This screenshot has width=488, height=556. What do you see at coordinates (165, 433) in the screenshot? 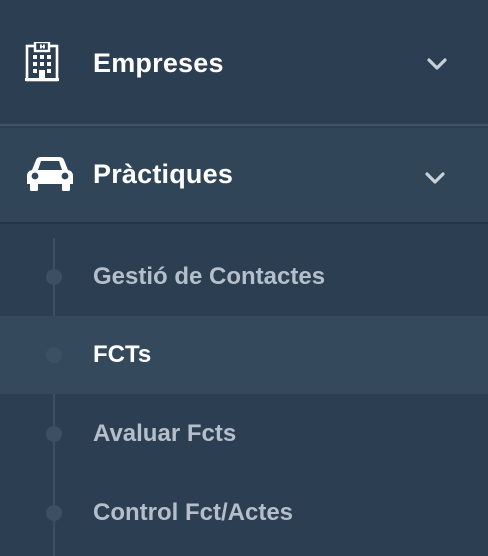
I see `submenu-item-label: Avaluar Fcts` at bounding box center [165, 433].